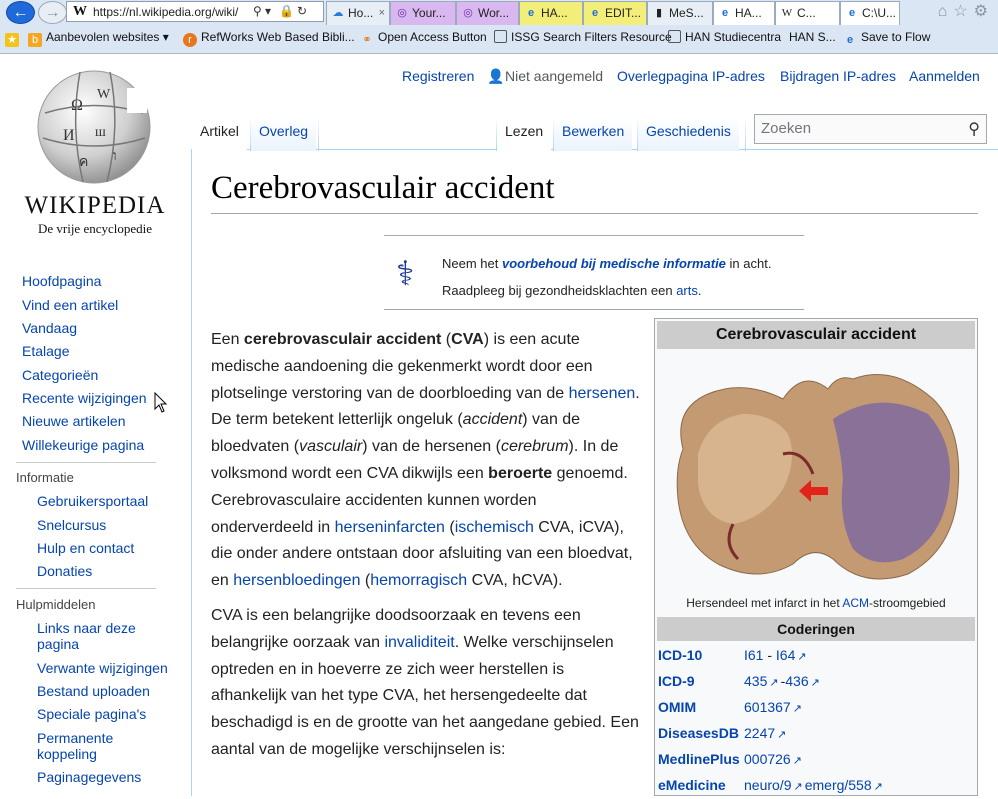 Image resolution: width=998 pixels, height=799 pixels. I want to click on url-text: https://nl.wikipedia.org/wiki/, so click(168, 12).